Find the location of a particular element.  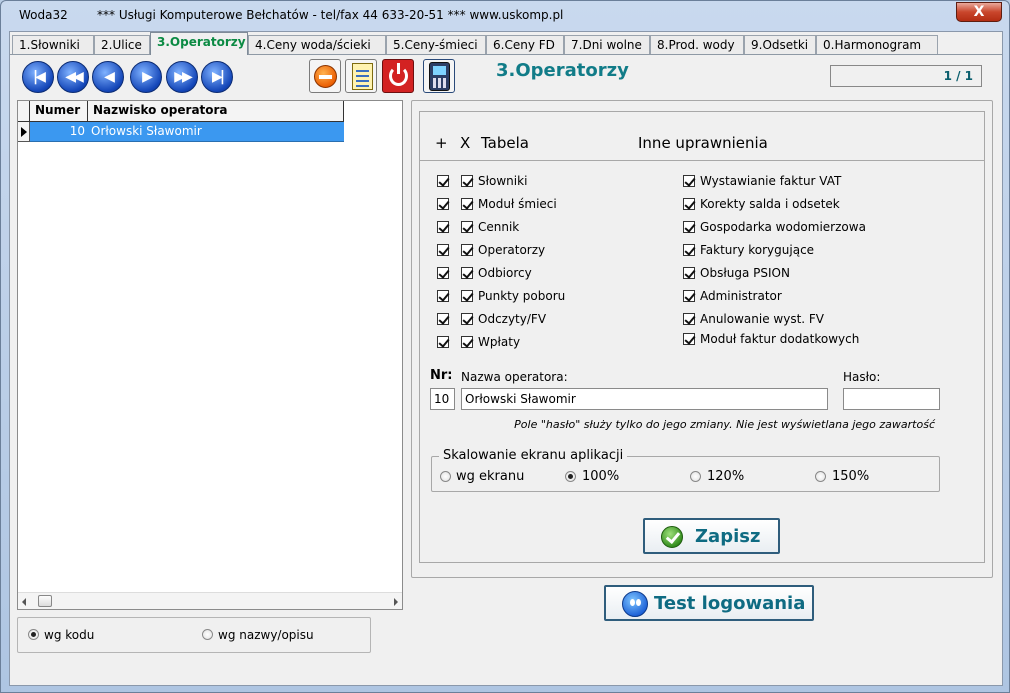

tab-ceny-fd: 6.Ceny FD is located at coordinates (525, 45).